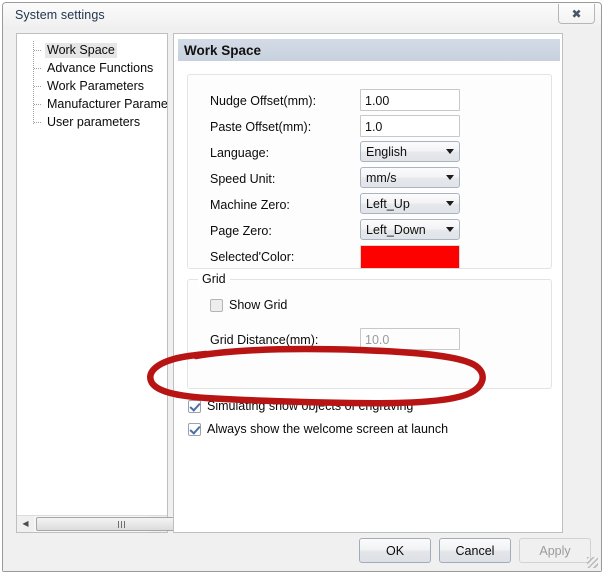 Image resolution: width=606 pixels, height=577 pixels. What do you see at coordinates (223, 50) in the screenshot?
I see `page-title: Work Space` at bounding box center [223, 50].